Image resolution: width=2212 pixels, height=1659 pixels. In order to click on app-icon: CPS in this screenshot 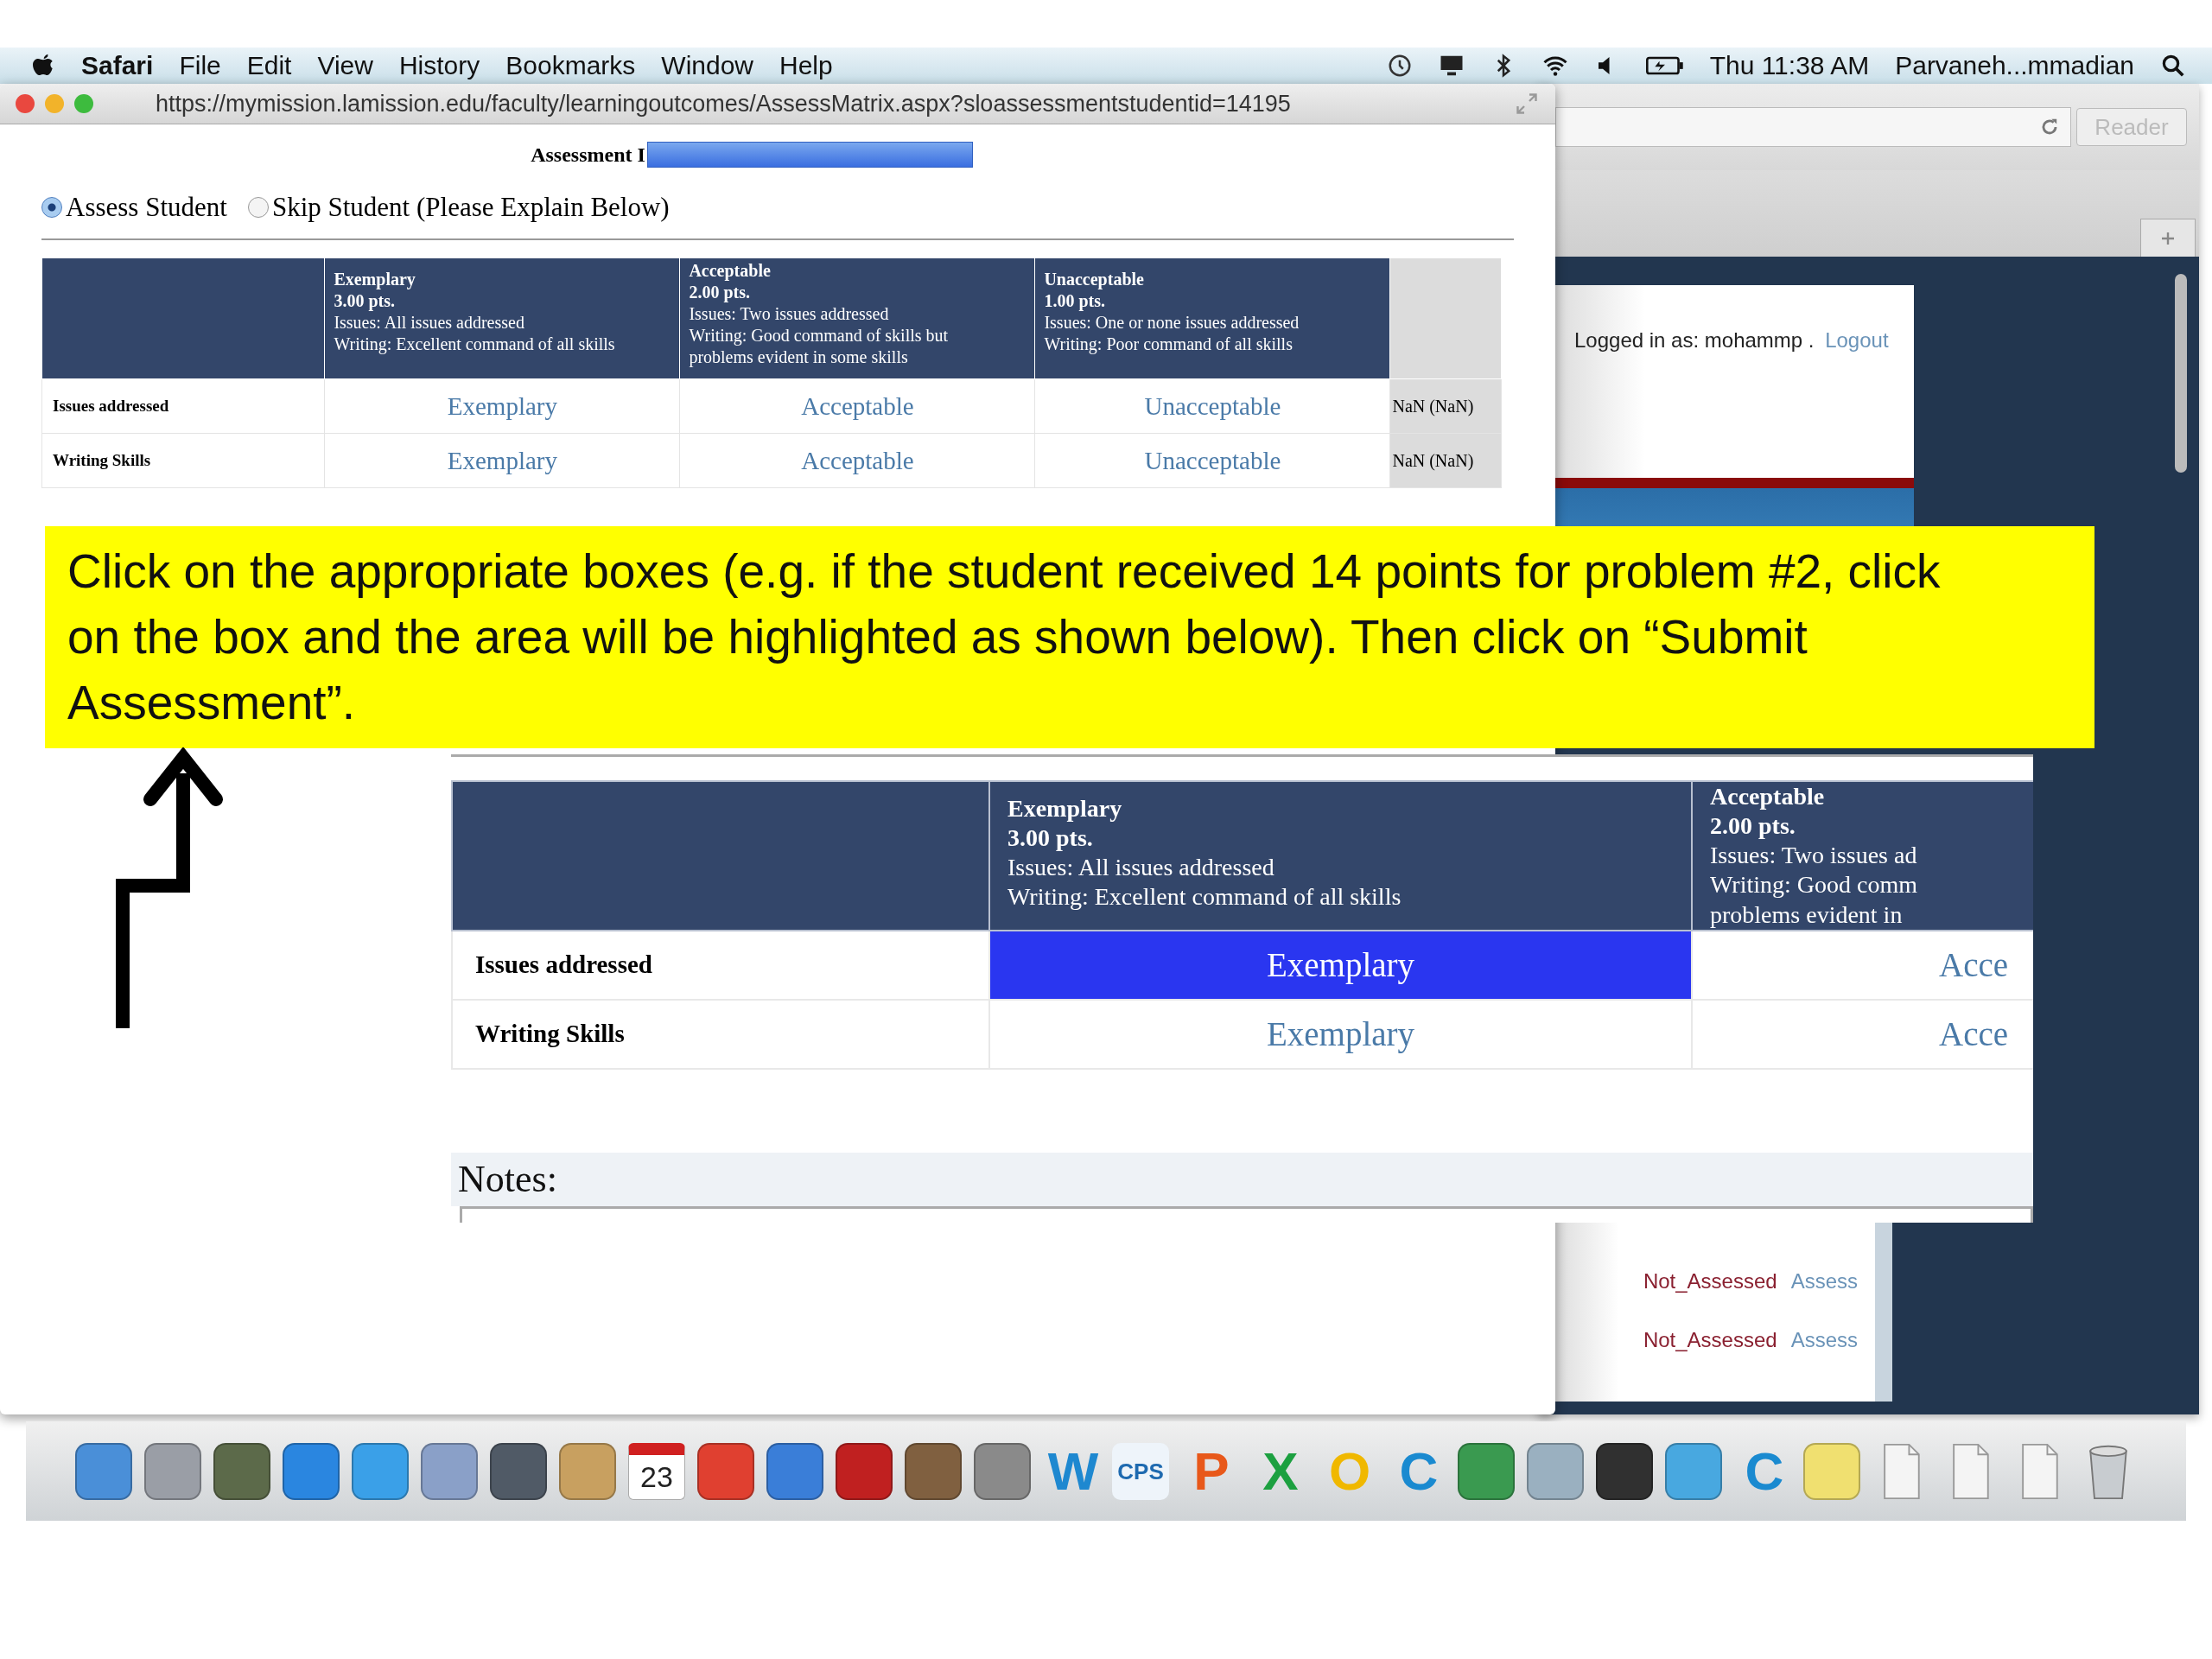, I will do `click(1140, 1471)`.